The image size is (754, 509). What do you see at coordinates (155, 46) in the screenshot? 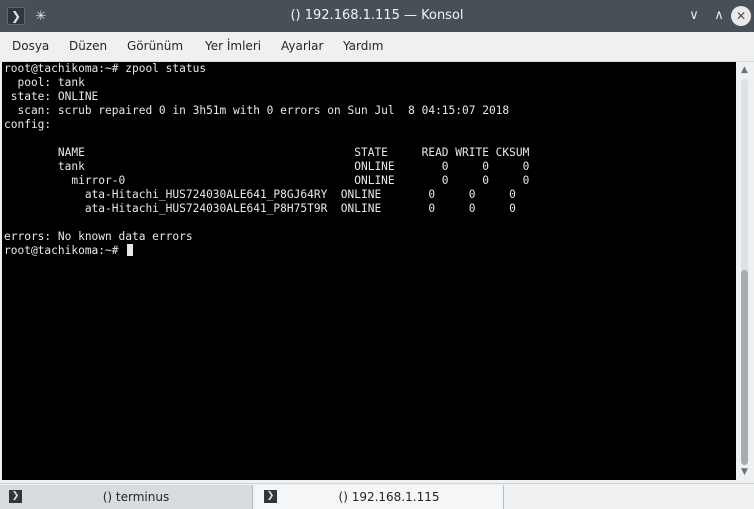
I see `menu-gorunum: Görünüm` at bounding box center [155, 46].